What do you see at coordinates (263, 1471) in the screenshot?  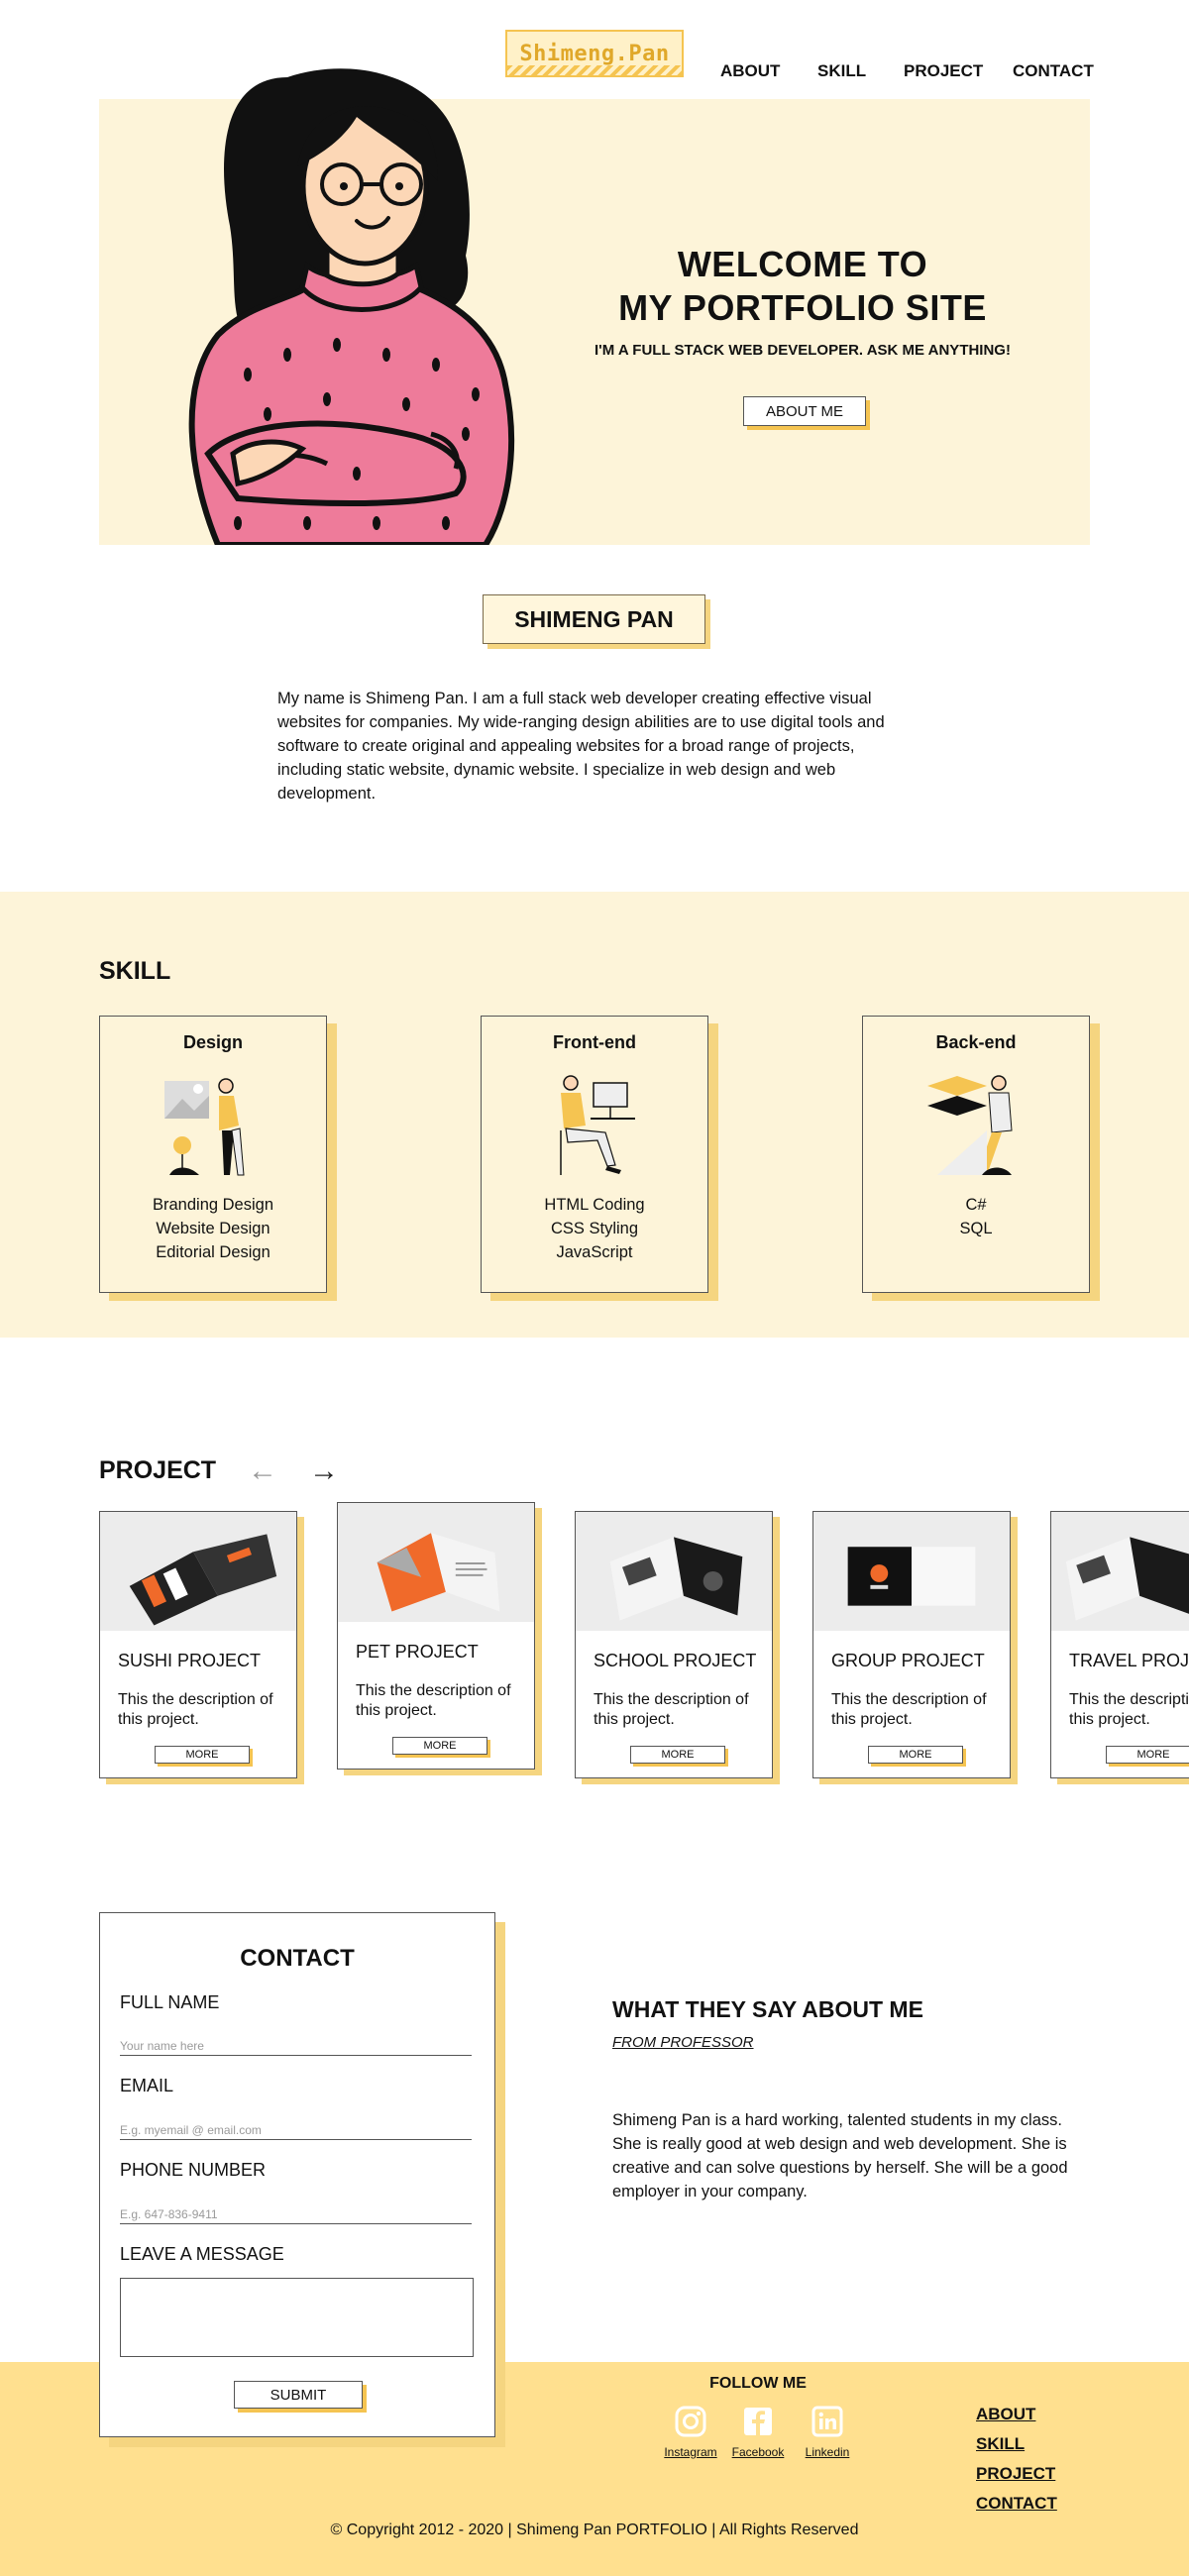 I see `project-prev-arrow-icon: ←` at bounding box center [263, 1471].